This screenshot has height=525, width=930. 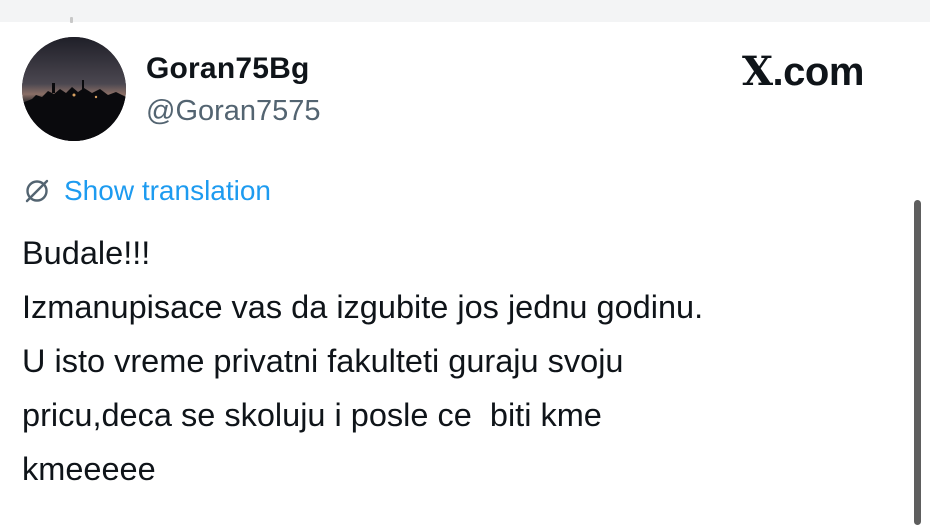 I want to click on author-avatar, so click(x=74, y=89).